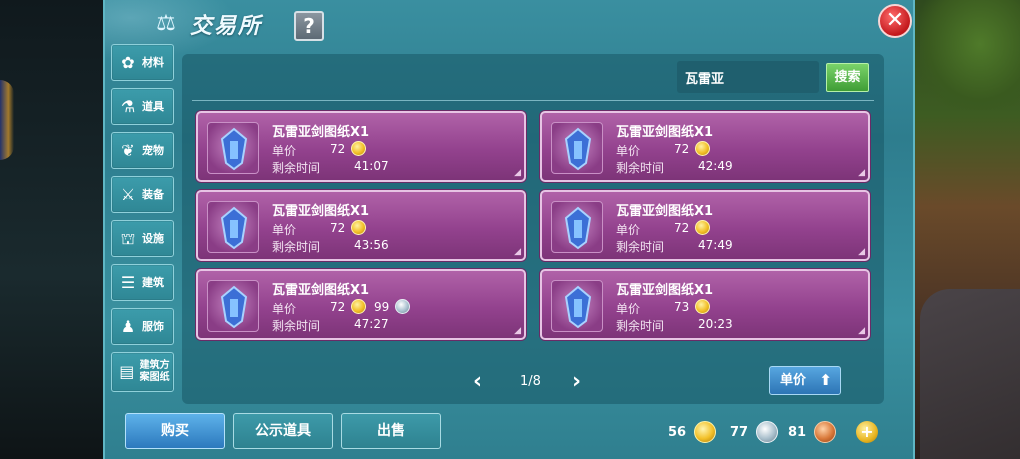  What do you see at coordinates (128, 150) in the screenshot?
I see `paw-icon: ❦` at bounding box center [128, 150].